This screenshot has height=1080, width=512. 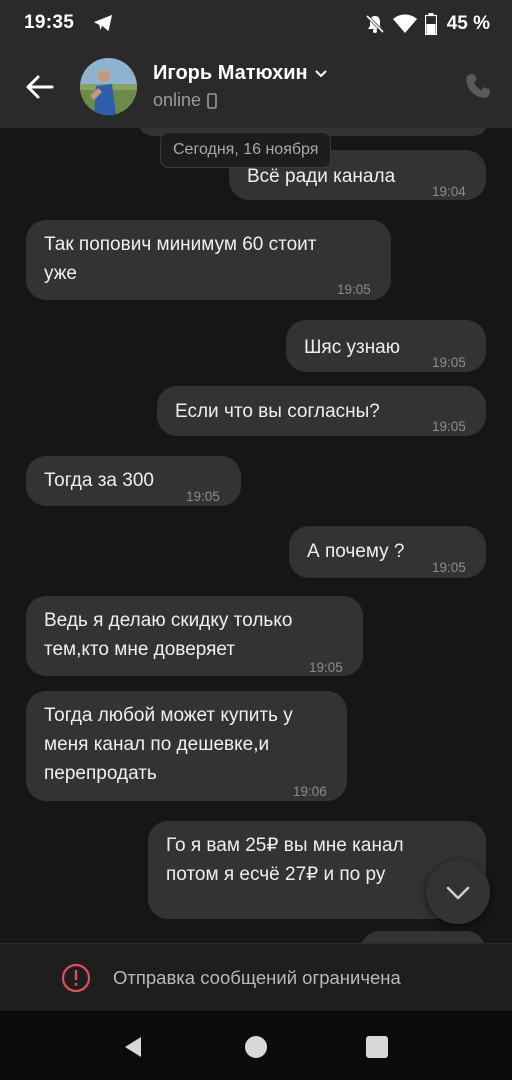 I want to click on telegram-notification-icon, so click(x=103, y=23).